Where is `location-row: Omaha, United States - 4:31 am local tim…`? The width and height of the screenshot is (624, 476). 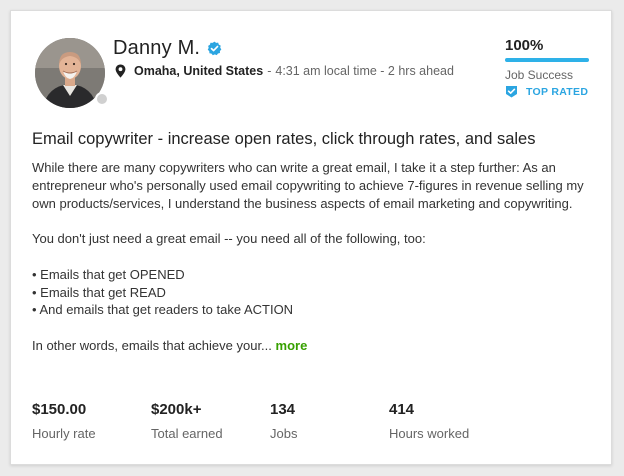 location-row: Omaha, United States - 4:31 am local tim… is located at coordinates (284, 71).